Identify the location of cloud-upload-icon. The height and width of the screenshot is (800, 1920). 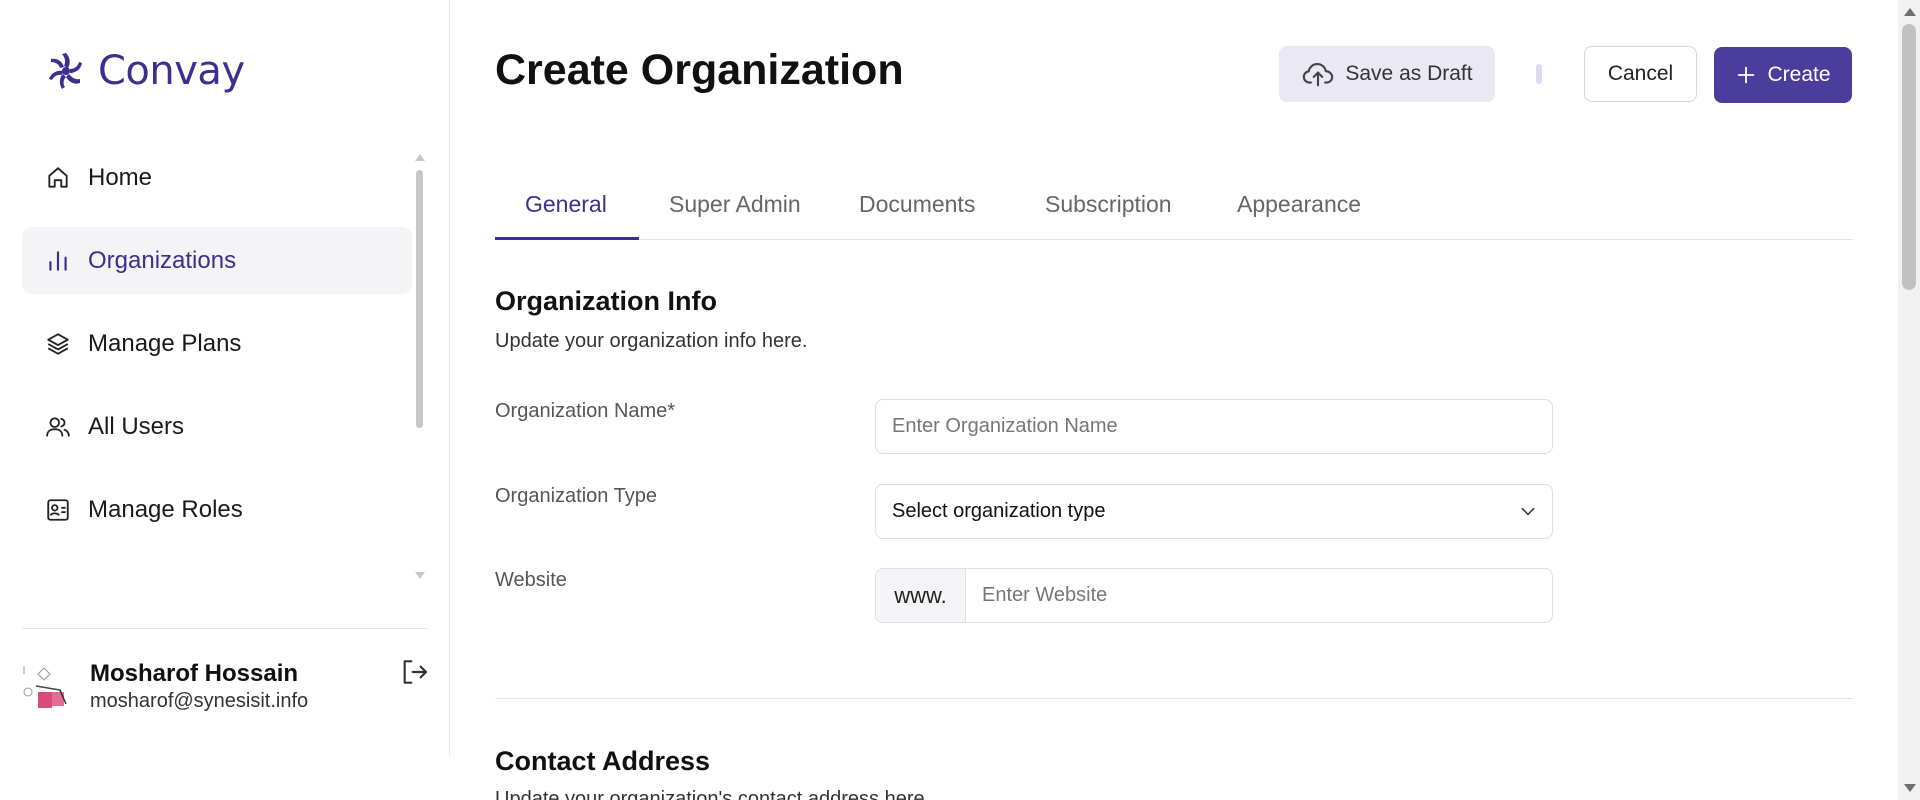
(1318, 75).